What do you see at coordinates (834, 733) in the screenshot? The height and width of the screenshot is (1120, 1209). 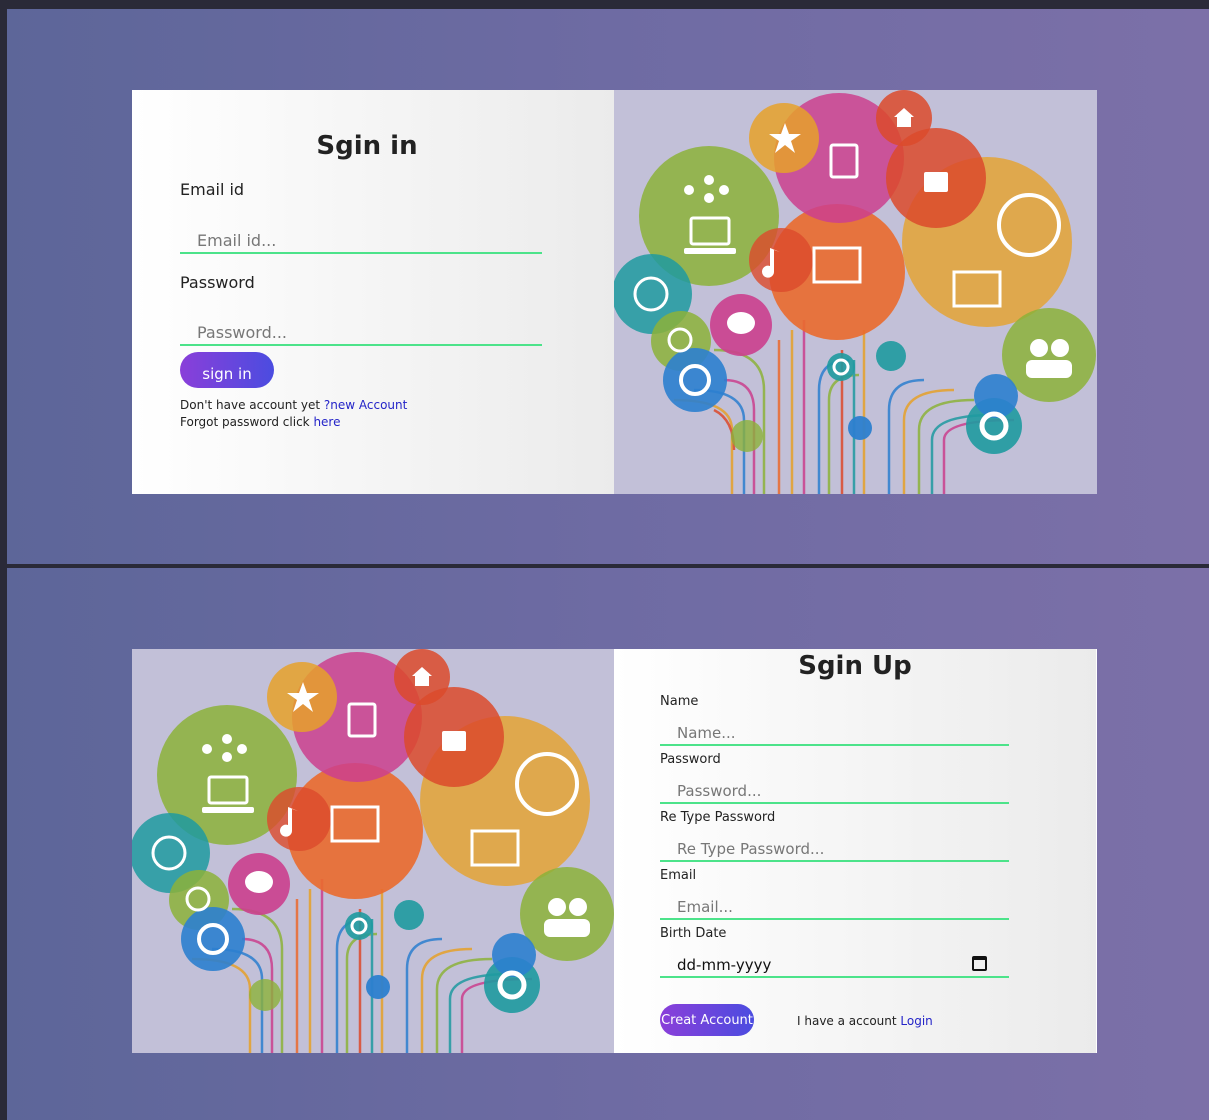 I see `name-field` at bounding box center [834, 733].